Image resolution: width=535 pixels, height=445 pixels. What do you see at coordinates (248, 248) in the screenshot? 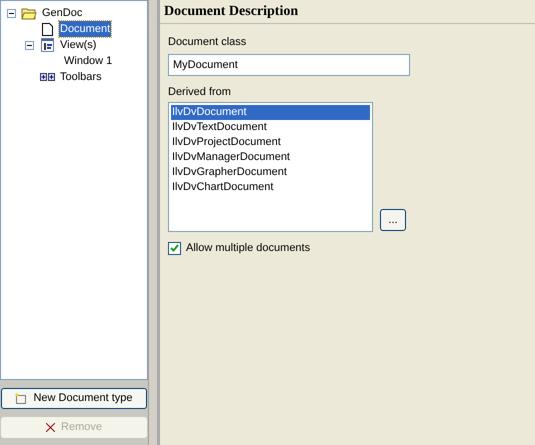
I see `checkbox-label: Allow multiple documents` at bounding box center [248, 248].